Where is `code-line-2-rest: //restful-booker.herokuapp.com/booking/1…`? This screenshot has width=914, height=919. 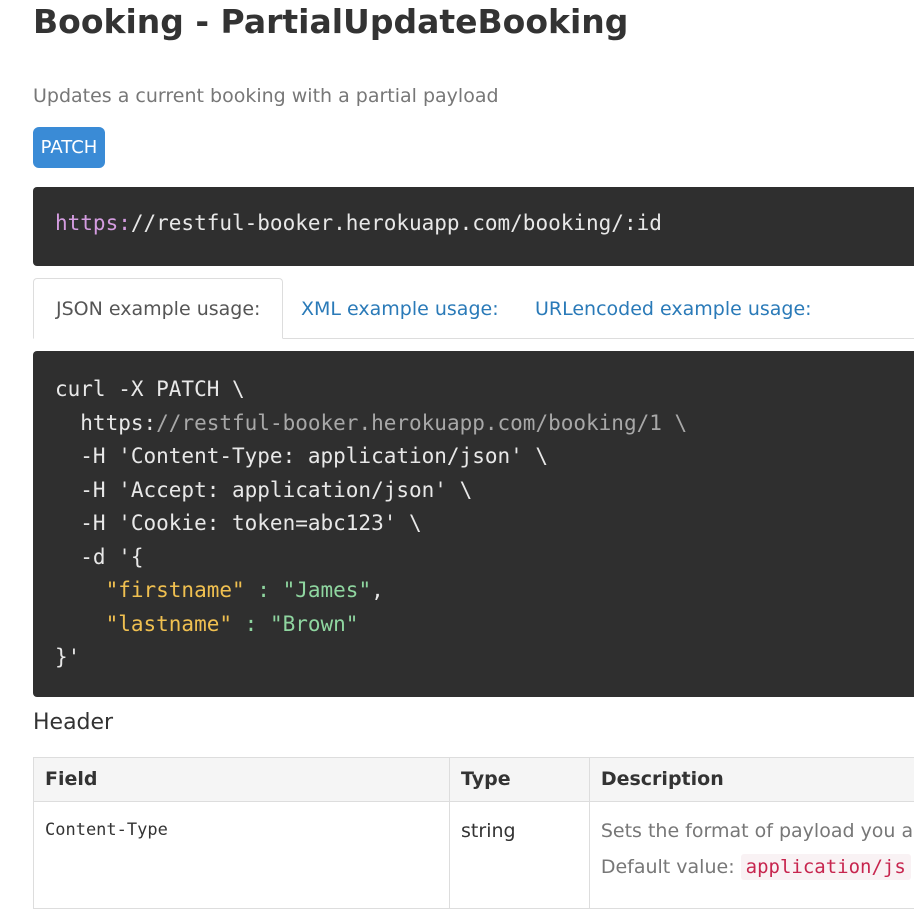
code-line-2-rest: //restful-booker.herokuapp.com/booking/1… is located at coordinates (422, 422).